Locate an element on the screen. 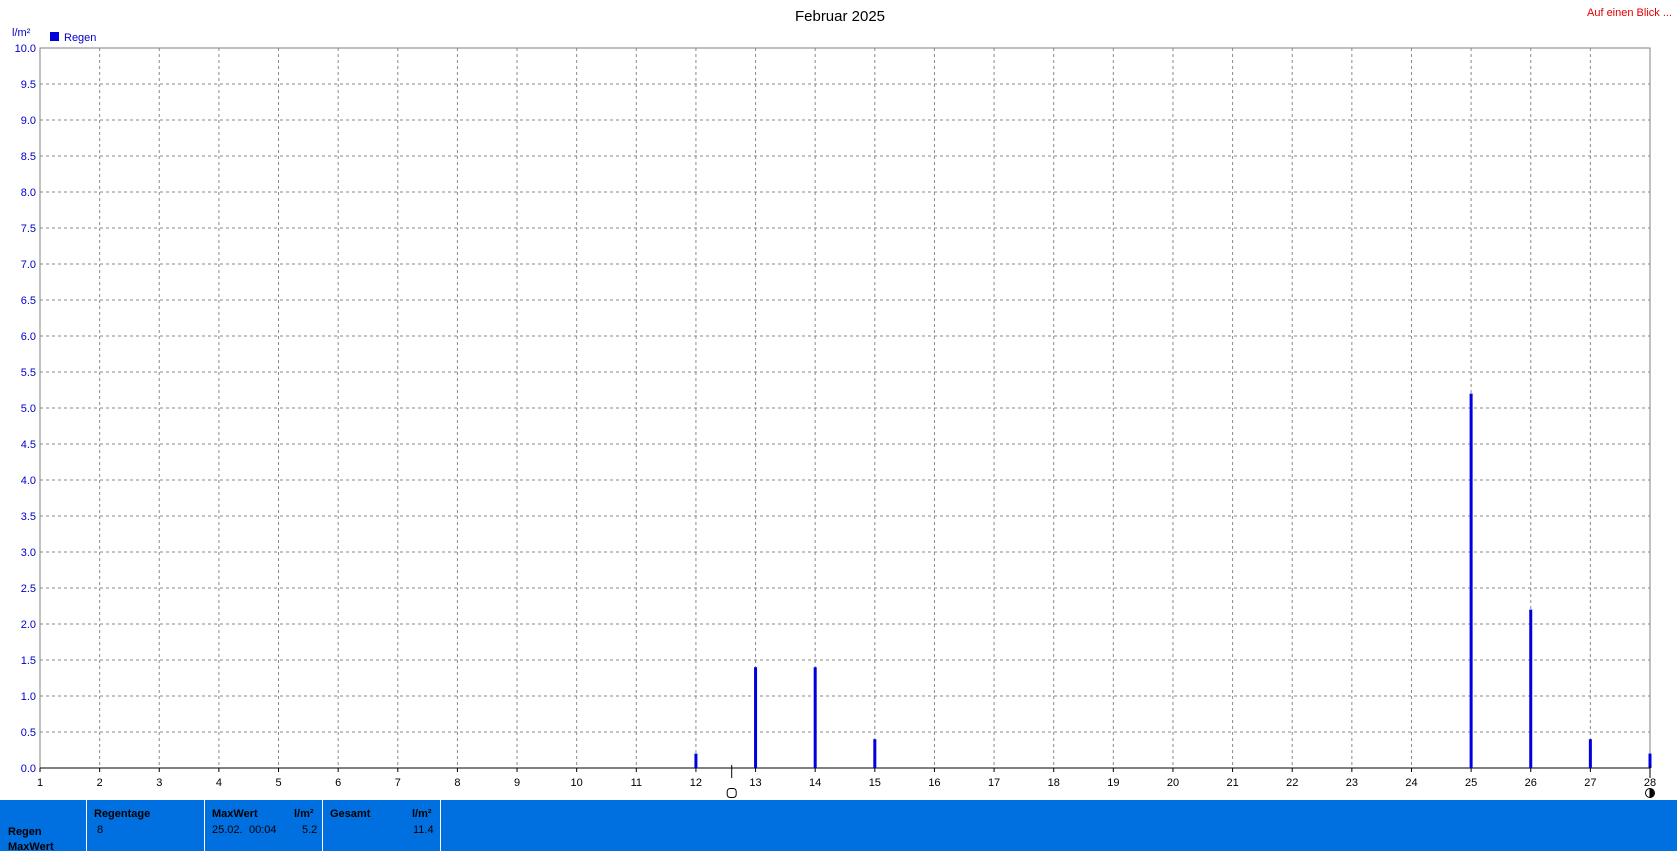 The height and width of the screenshot is (851, 1677). x-tick-label: 4 is located at coordinates (219, 783).